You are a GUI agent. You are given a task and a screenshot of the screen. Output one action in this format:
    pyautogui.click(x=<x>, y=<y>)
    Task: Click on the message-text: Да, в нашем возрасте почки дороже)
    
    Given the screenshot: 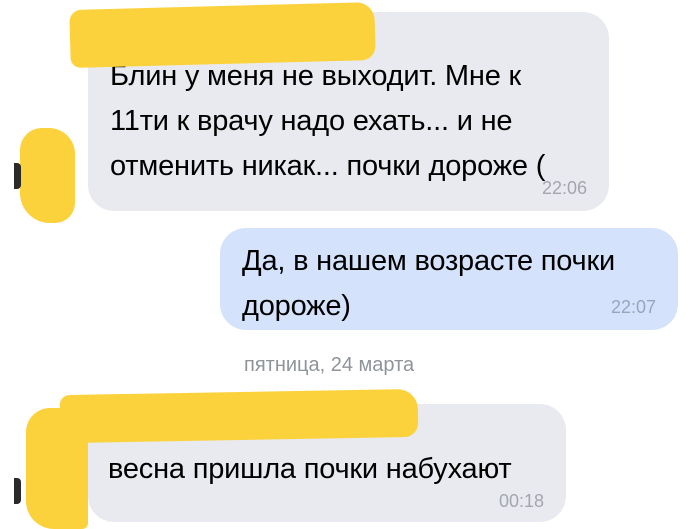 What is the action you would take?
    pyautogui.click(x=428, y=283)
    